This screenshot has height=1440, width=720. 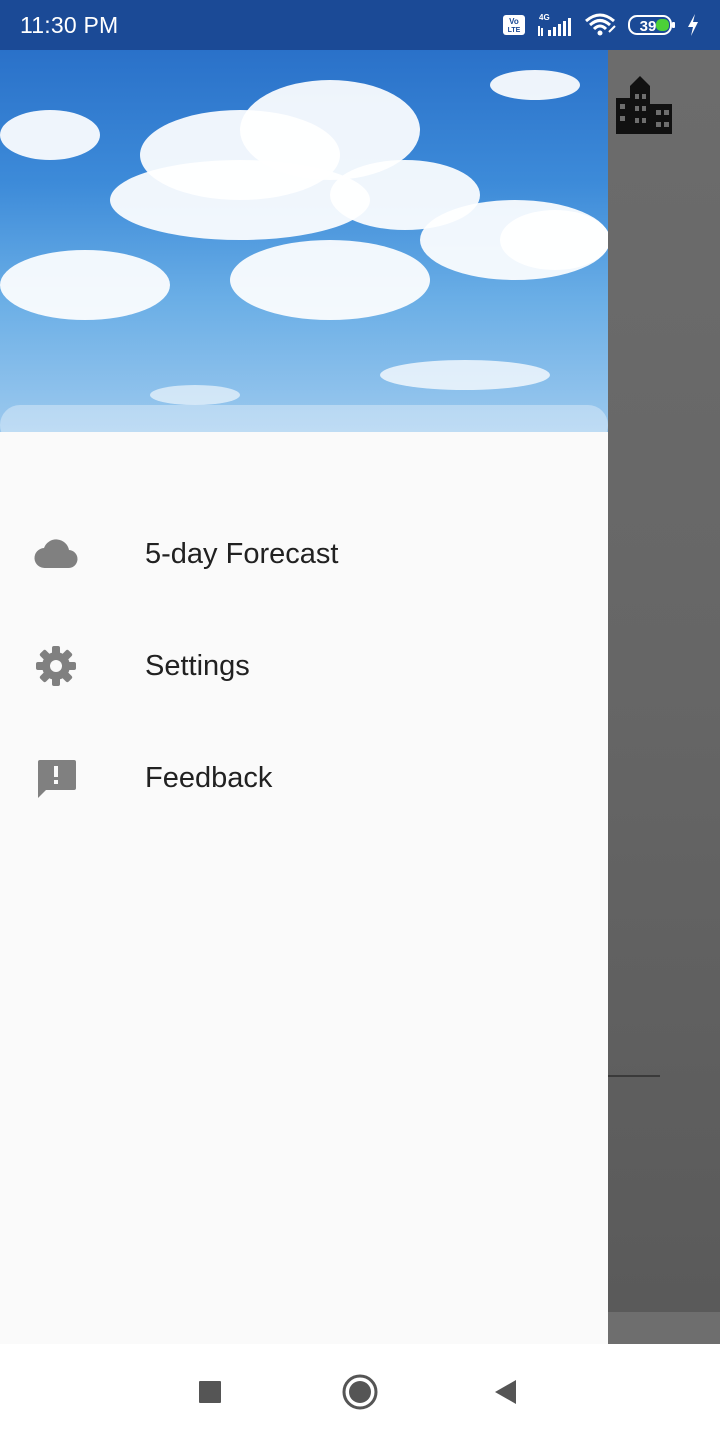 I want to click on menu-item-5-day-forecast: 5-day Forecast, so click(x=304, y=554).